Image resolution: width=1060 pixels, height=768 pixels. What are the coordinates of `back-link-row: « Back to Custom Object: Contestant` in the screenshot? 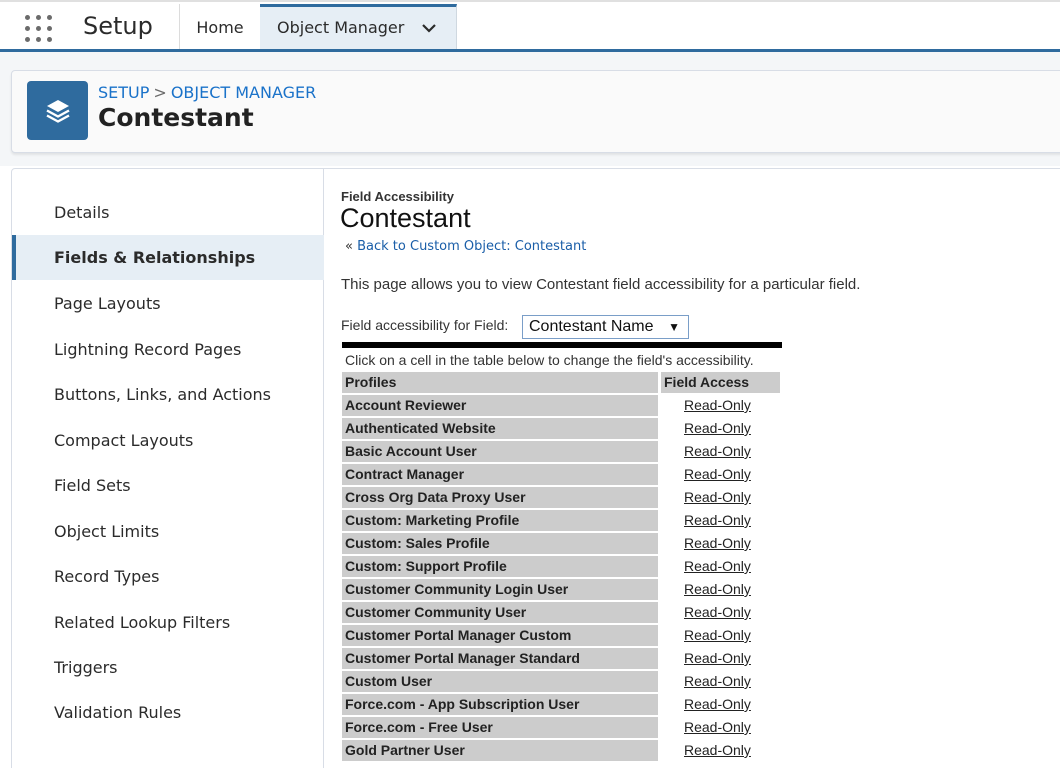 It's located at (465, 246).